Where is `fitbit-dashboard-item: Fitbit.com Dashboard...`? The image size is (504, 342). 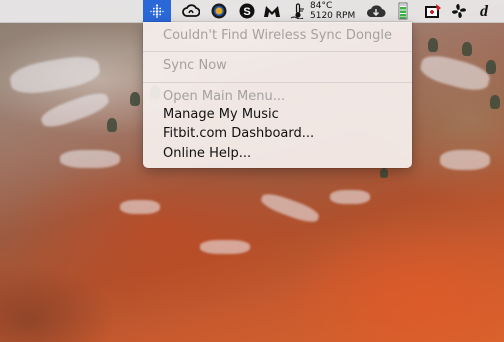 fitbit-dashboard-item: Fitbit.com Dashboard... is located at coordinates (238, 134).